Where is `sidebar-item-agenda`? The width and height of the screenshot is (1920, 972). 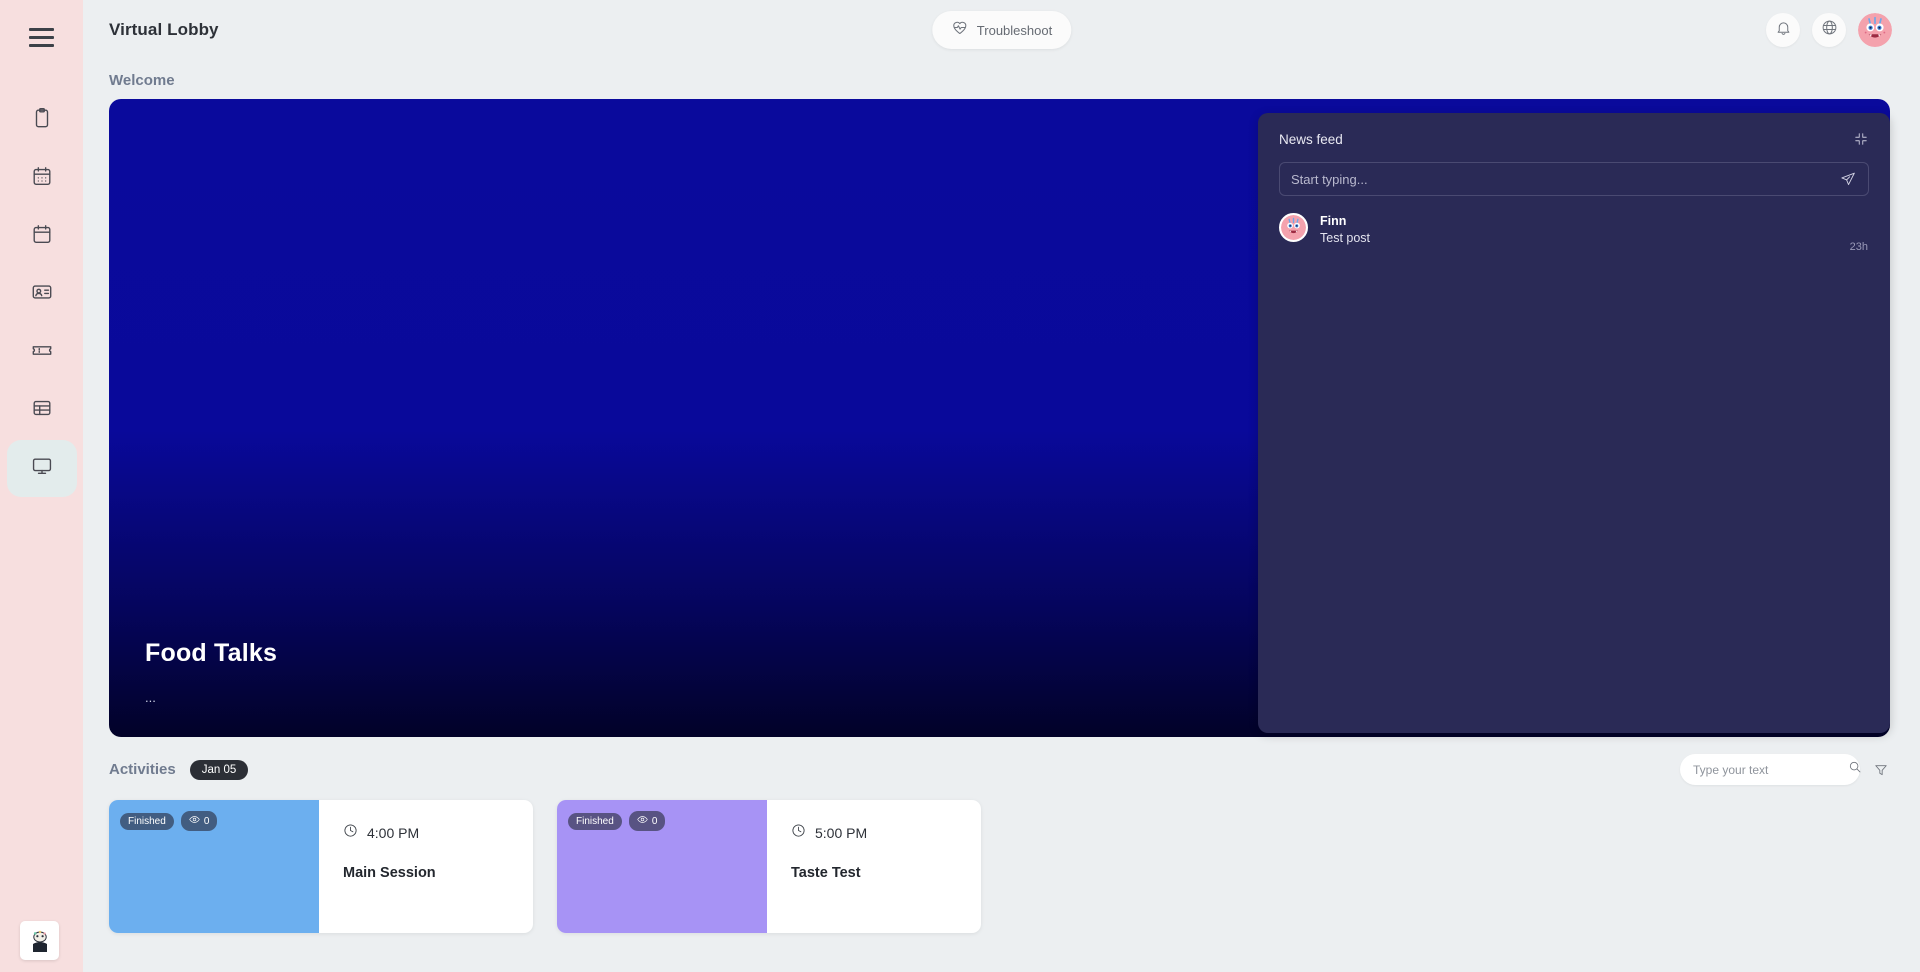
sidebar-item-agenda is located at coordinates (42, 178).